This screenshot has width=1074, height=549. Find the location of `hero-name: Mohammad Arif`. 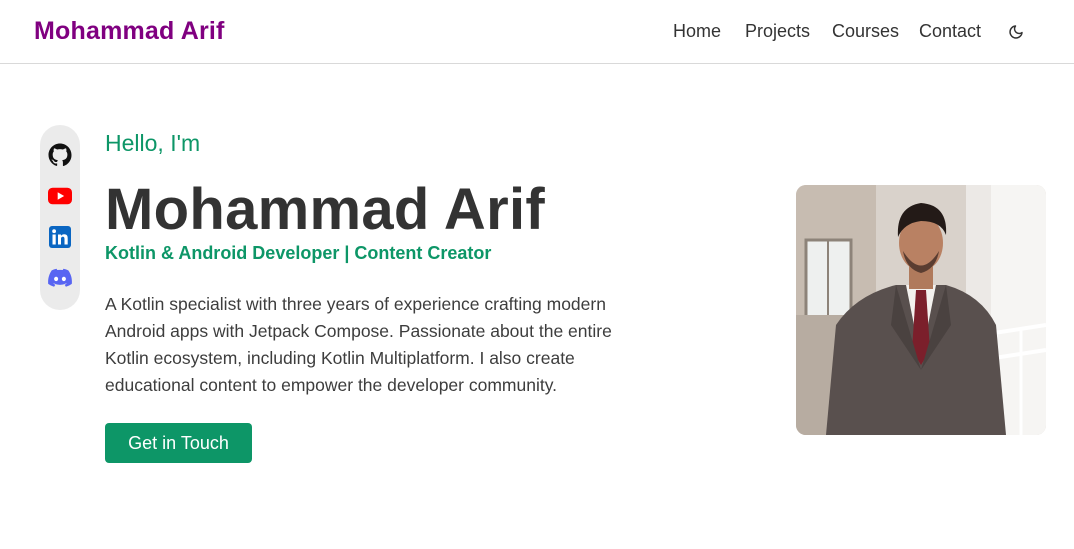

hero-name: Mohammad Arif is located at coordinates (325, 209).